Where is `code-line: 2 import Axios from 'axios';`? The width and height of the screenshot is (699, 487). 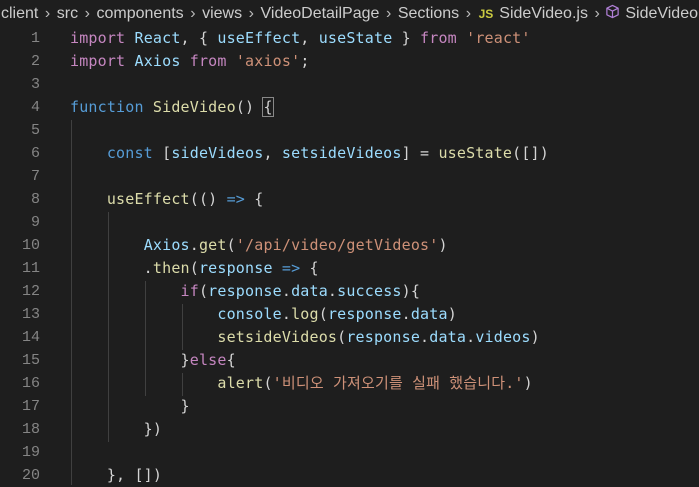 code-line: 2 import Axios from 'axios'; is located at coordinates (349, 61).